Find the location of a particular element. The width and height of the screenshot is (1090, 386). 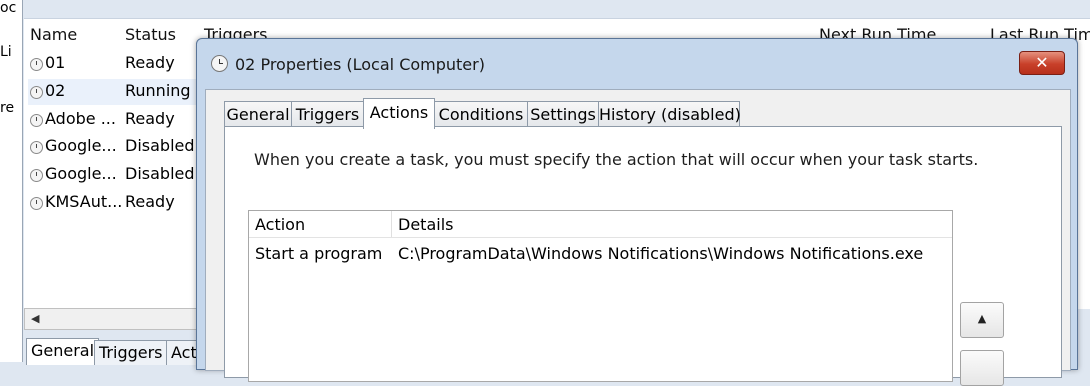

action-type: Start a program is located at coordinates (318, 253).